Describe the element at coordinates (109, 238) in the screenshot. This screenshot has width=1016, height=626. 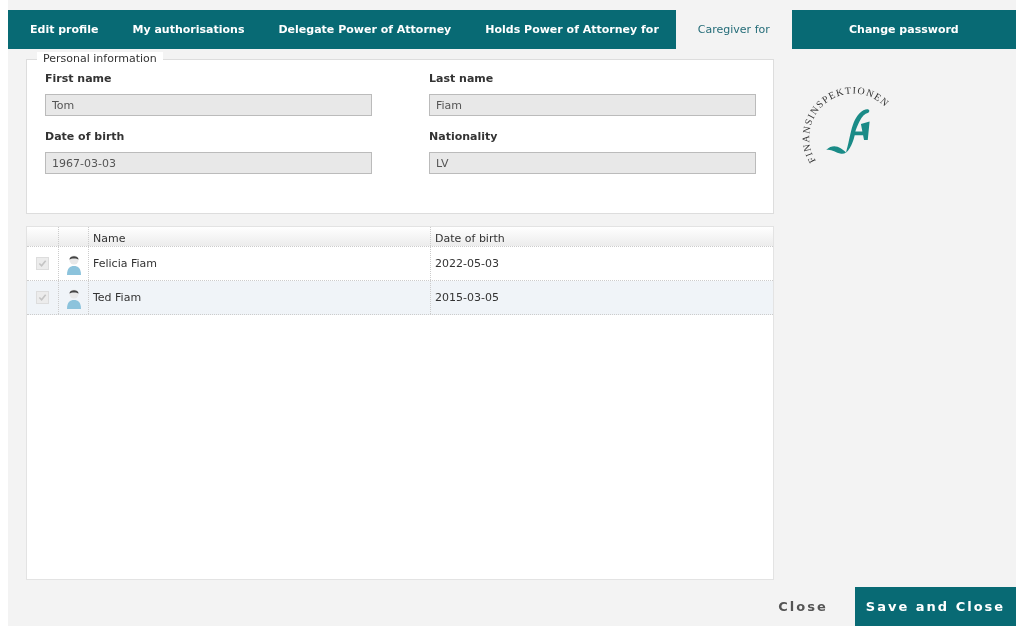
I see `column-header: Name` at that location.